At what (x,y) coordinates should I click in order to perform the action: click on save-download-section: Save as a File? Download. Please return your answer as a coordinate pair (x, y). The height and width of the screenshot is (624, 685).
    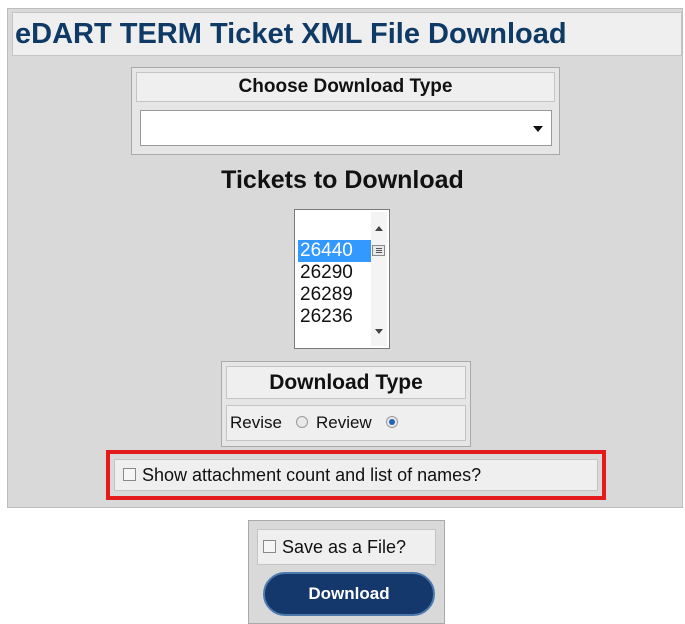
    Looking at the image, I should click on (346, 572).